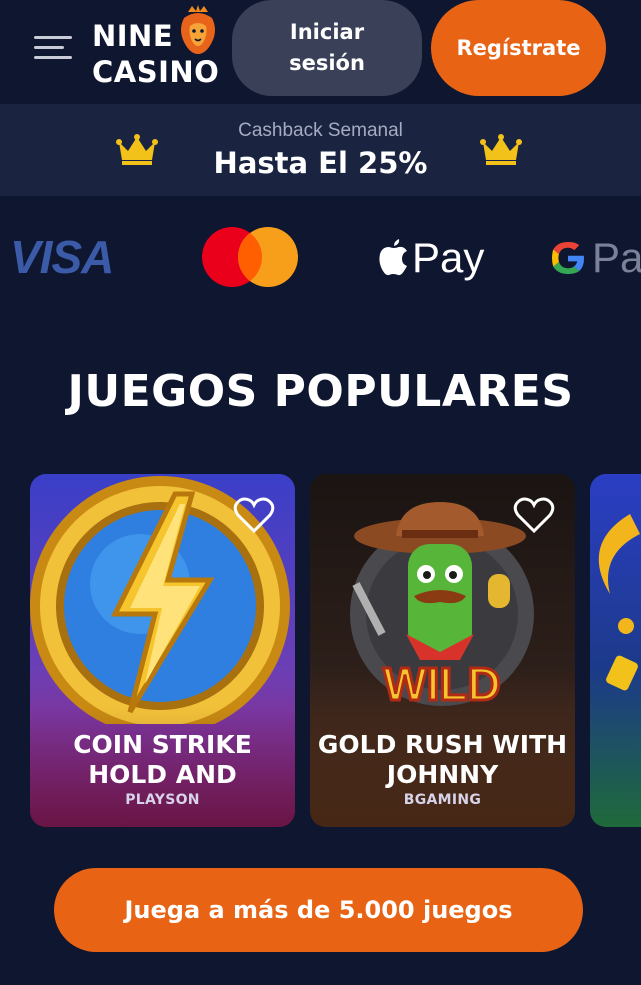 The image size is (641, 985). What do you see at coordinates (448, 257) in the screenshot?
I see `apple-pay-label: Pay` at bounding box center [448, 257].